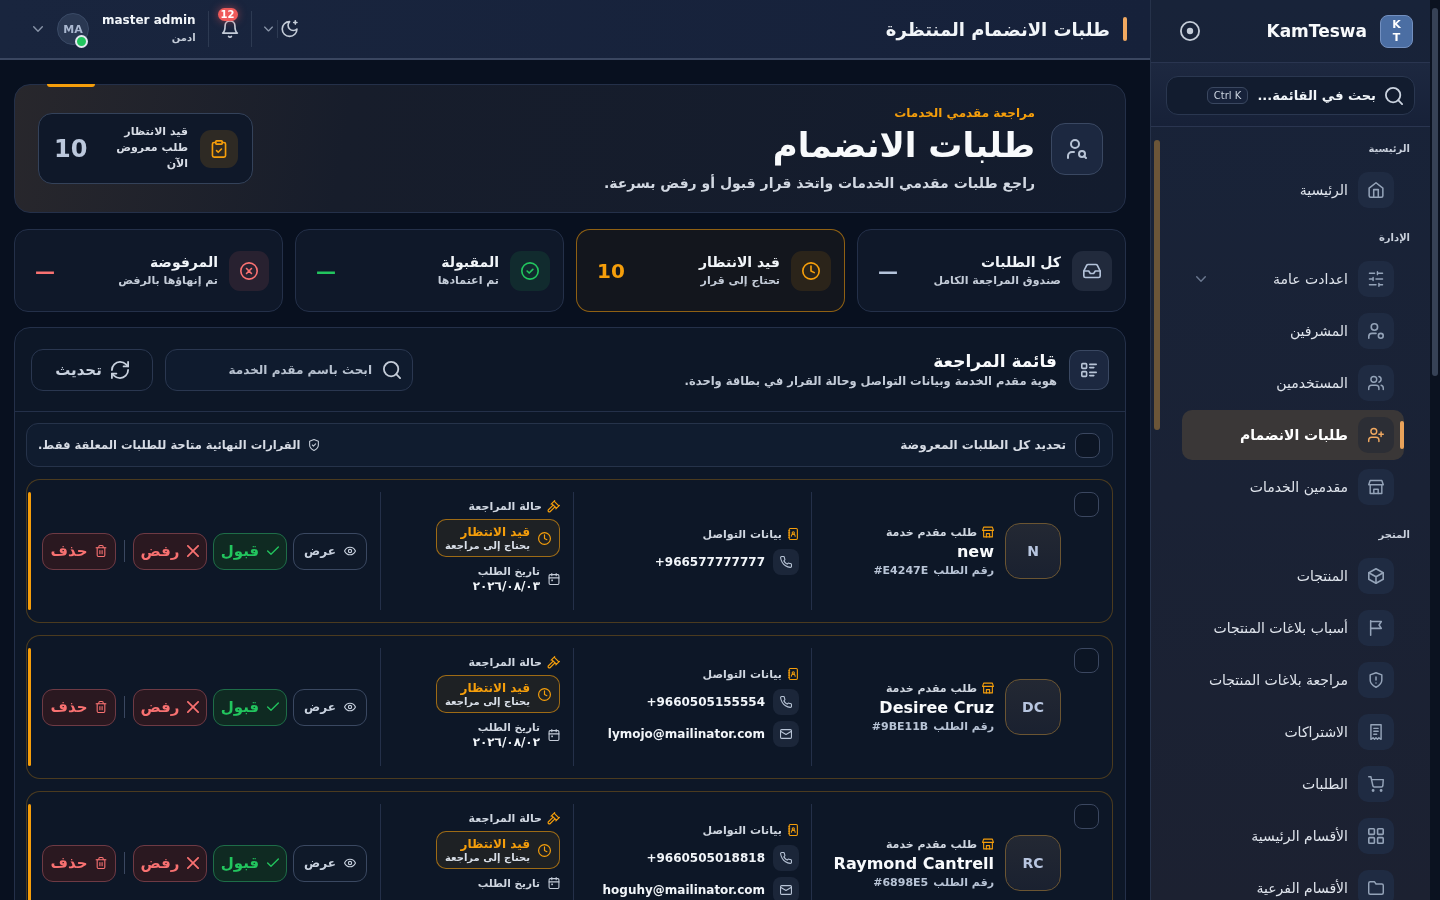 This screenshot has width=1440, height=900. I want to click on nav-label: مراجعة بلاغات المنتجات, so click(1278, 680).